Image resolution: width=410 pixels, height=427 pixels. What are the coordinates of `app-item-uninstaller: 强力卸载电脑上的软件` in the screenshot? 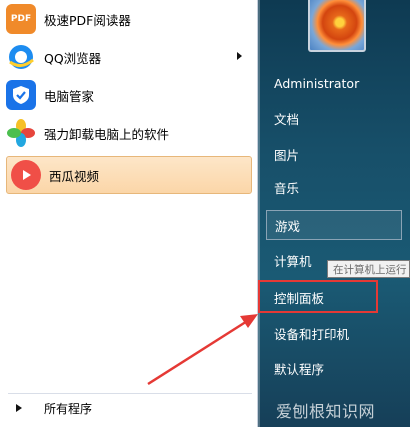 It's located at (129, 133).